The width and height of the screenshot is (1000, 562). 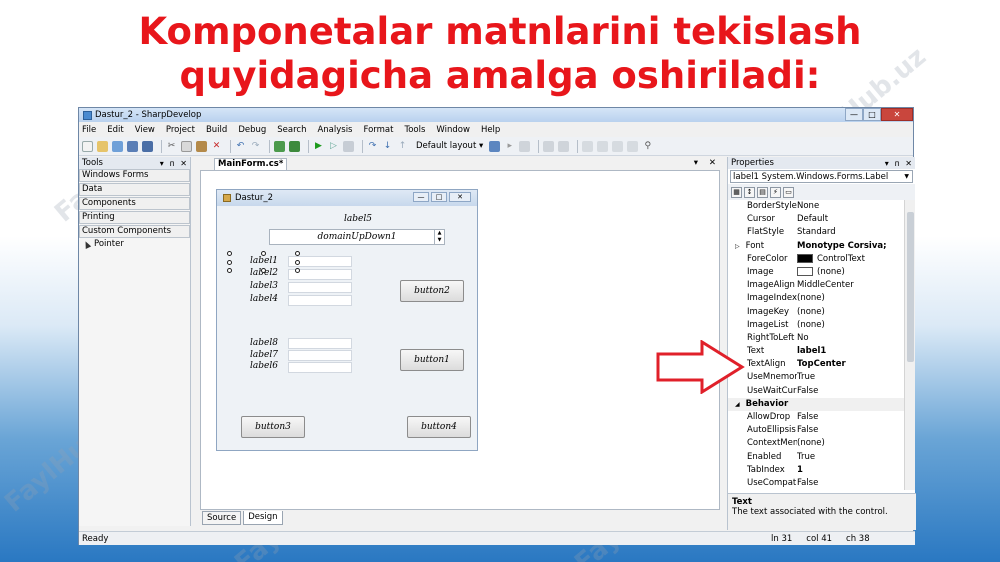 What do you see at coordinates (222, 518) in the screenshot?
I see `tab-source: Source` at bounding box center [222, 518].